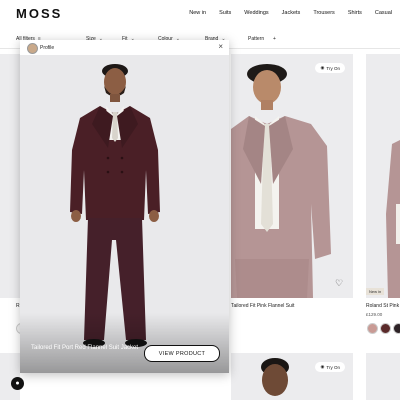 This screenshot has width=400, height=400. Describe the element at coordinates (385, 328) in the screenshot. I see `color-swatch-burgundy` at that location.